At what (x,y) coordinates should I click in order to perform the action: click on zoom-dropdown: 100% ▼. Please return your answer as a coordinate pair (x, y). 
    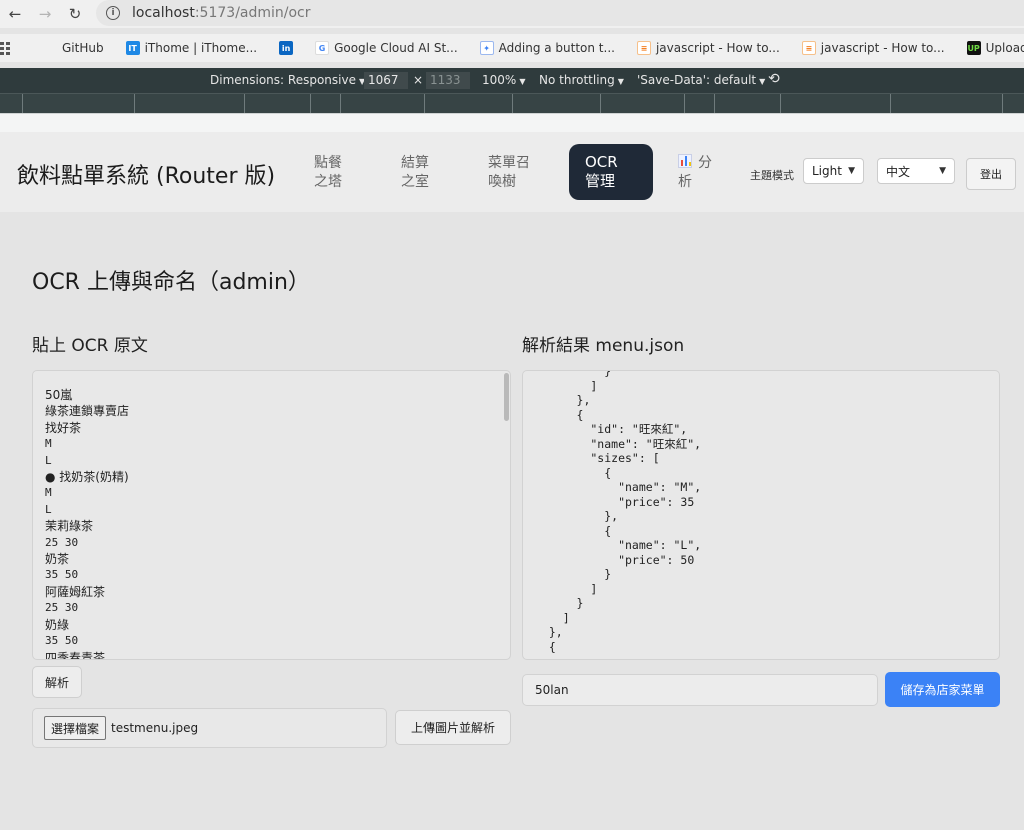
    Looking at the image, I should click on (503, 80).